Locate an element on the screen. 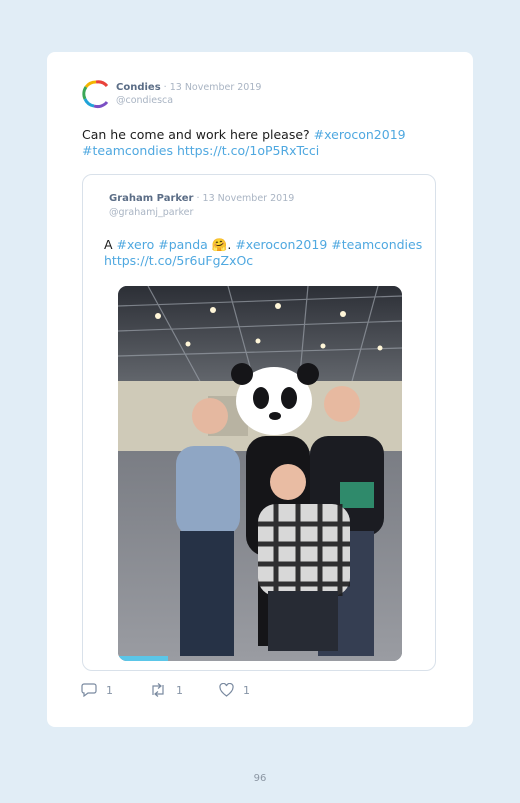  hashtag-link: #xero is located at coordinates (136, 244).